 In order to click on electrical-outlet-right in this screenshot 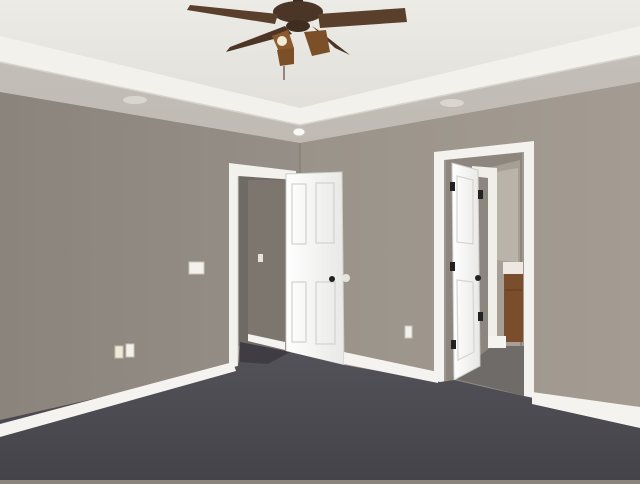, I will do `click(408, 332)`.